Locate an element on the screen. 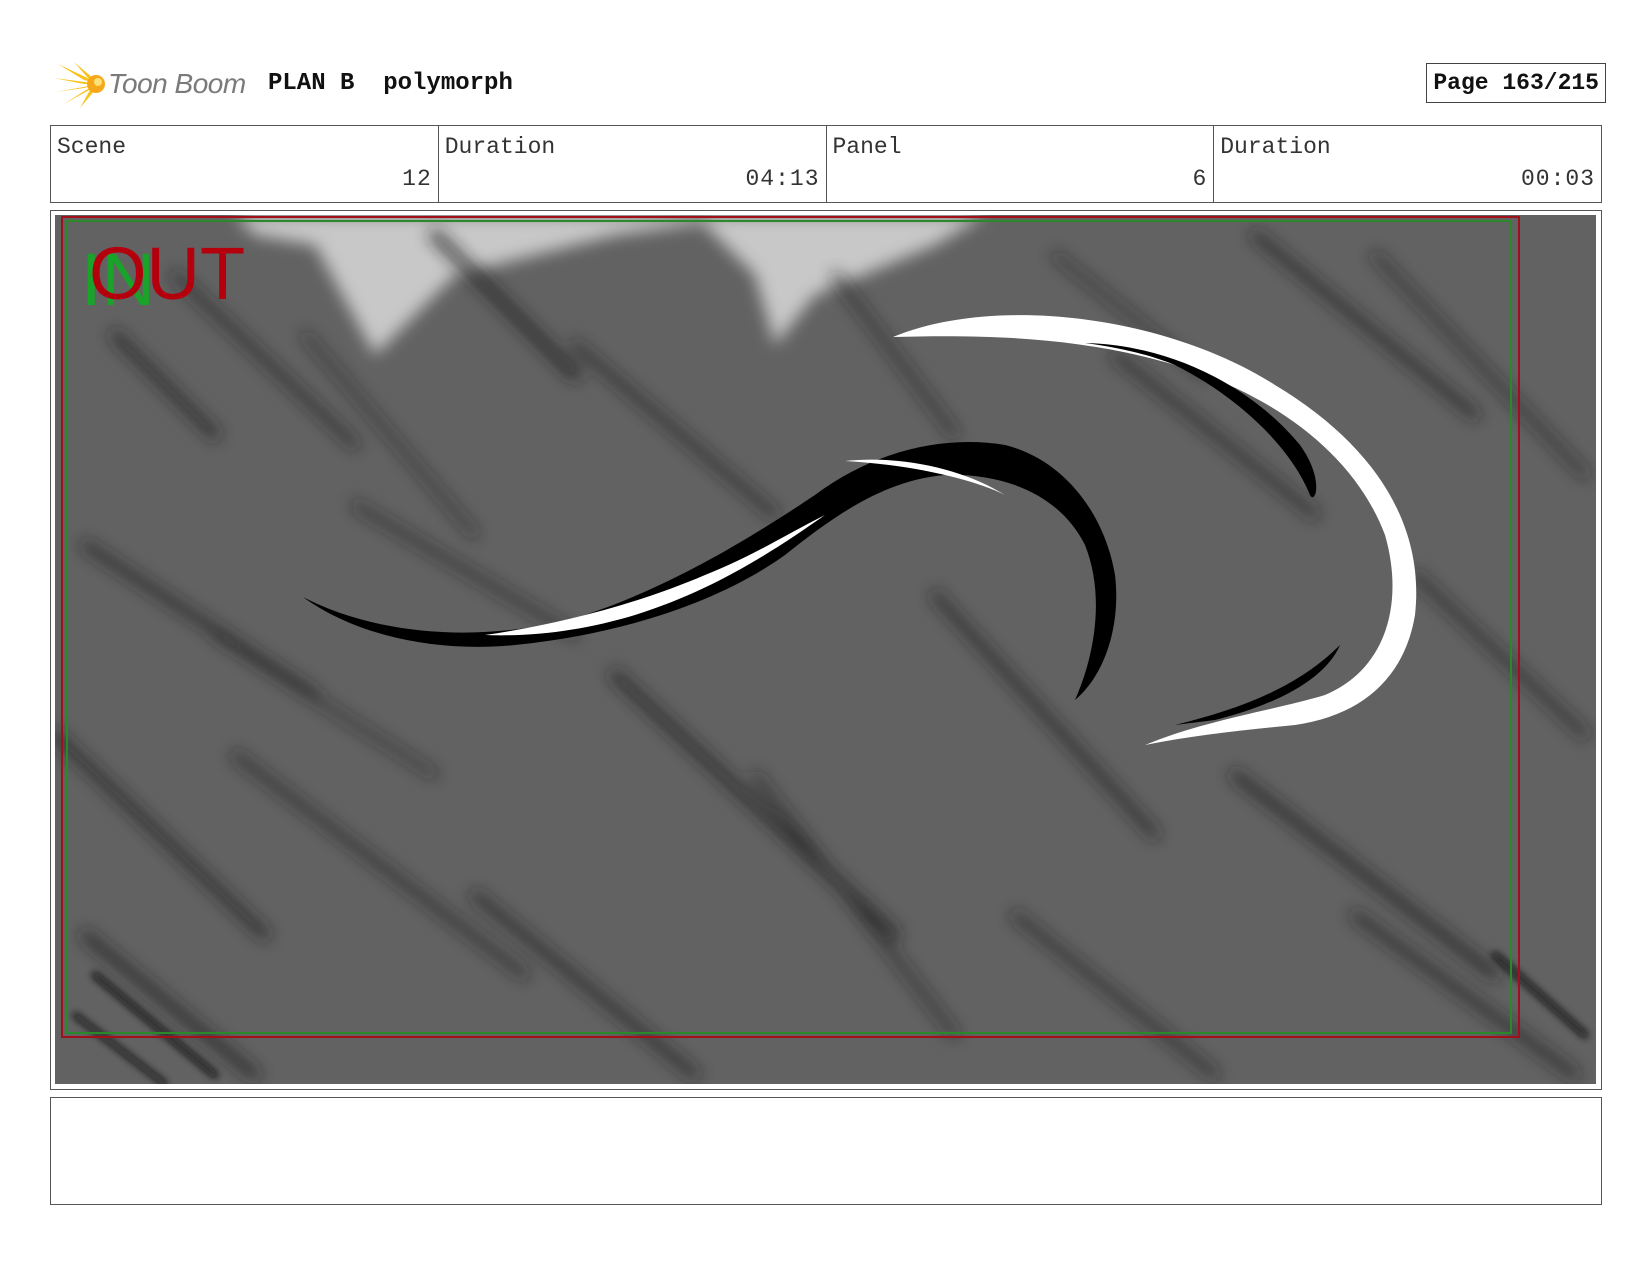 The height and width of the screenshot is (1275, 1650). panel-duration-label: Duration is located at coordinates (1275, 147).